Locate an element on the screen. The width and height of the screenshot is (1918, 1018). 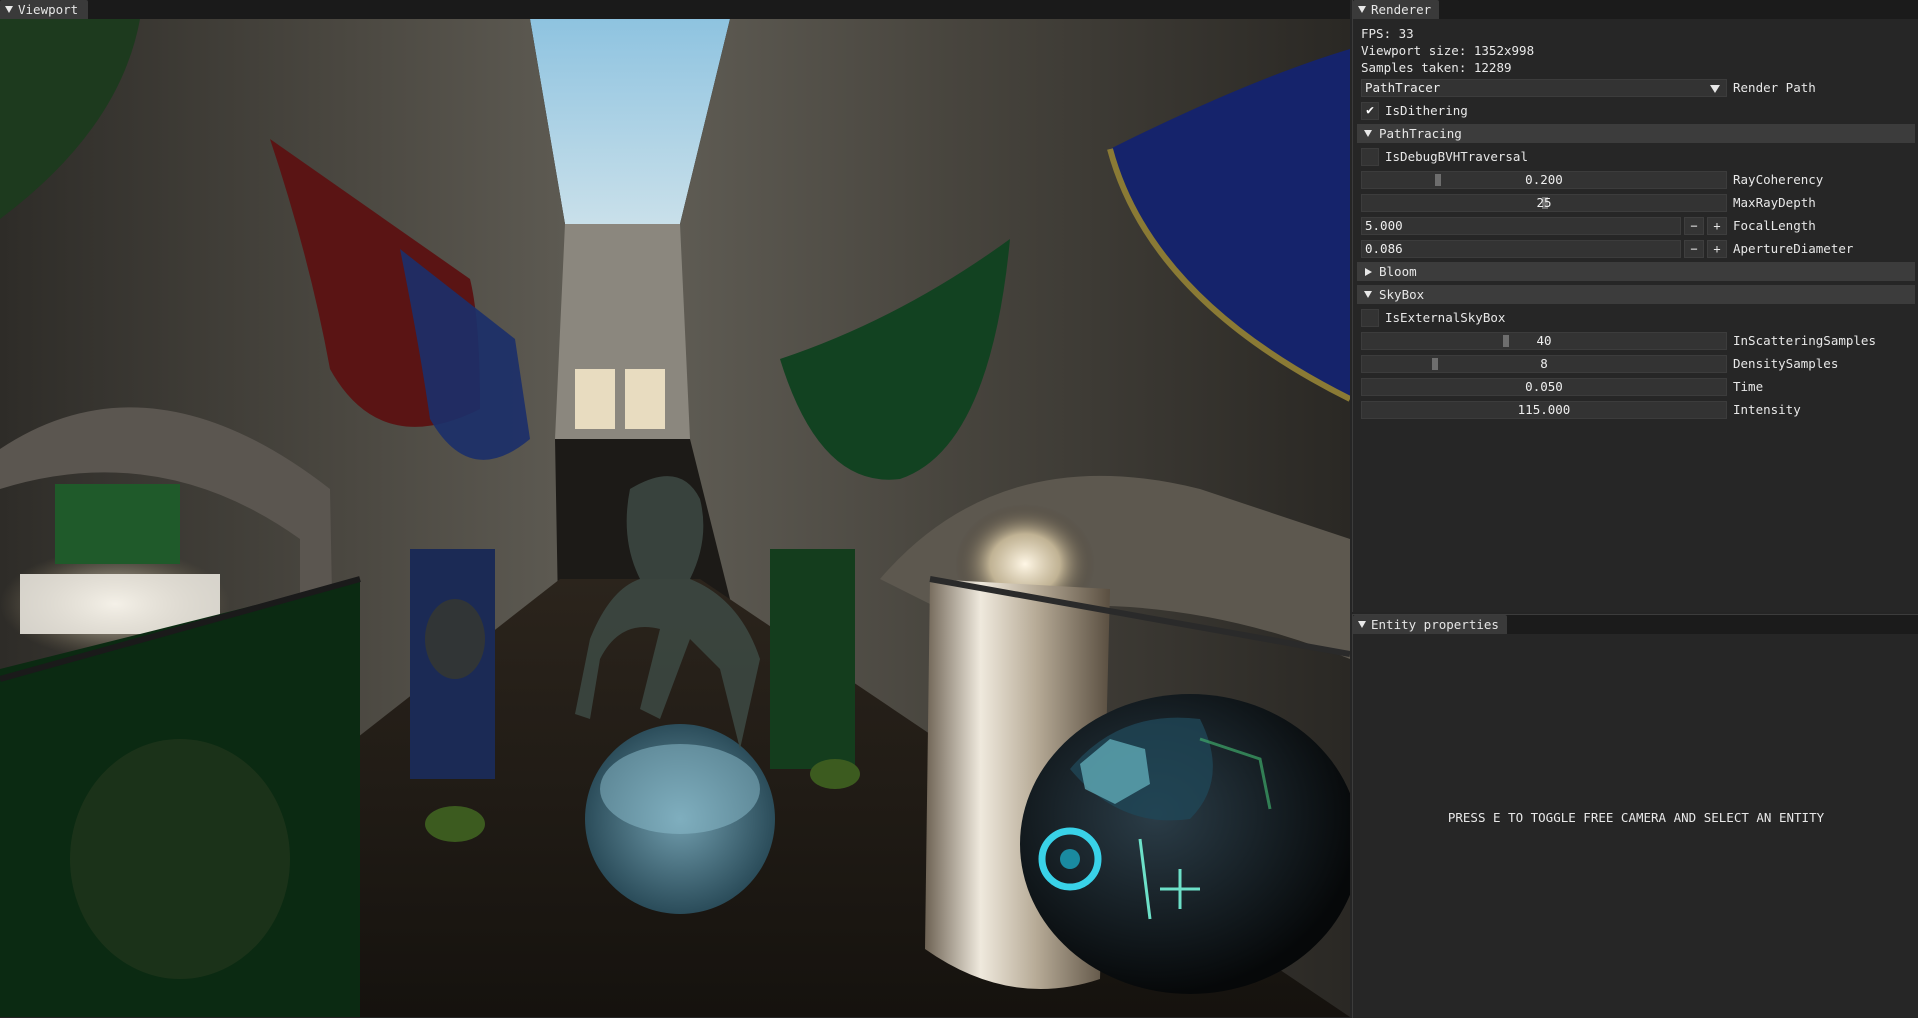
focal-length-row: 5.000 − + FocalLength is located at coordinates (1588, 225).